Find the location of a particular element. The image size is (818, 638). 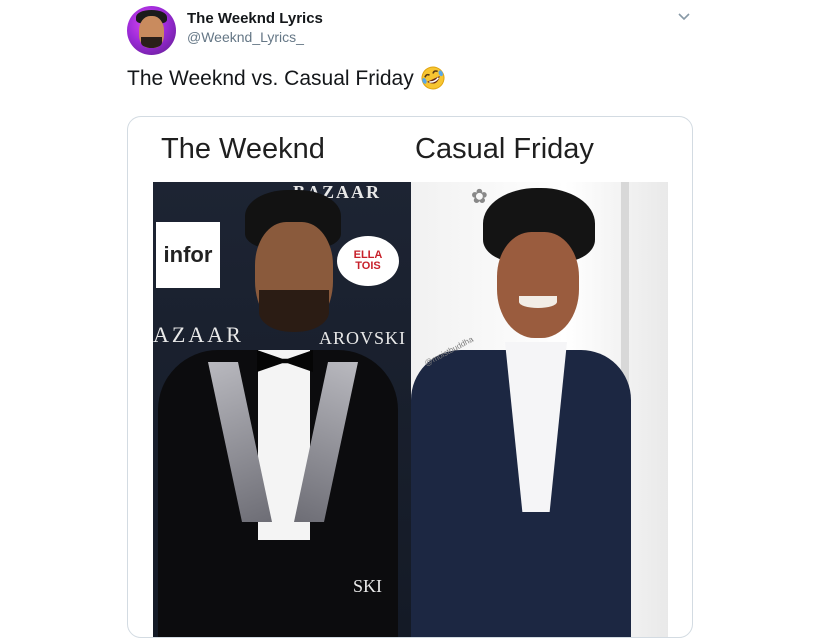

swarovski-sign: AROVSKI is located at coordinates (363, 338).